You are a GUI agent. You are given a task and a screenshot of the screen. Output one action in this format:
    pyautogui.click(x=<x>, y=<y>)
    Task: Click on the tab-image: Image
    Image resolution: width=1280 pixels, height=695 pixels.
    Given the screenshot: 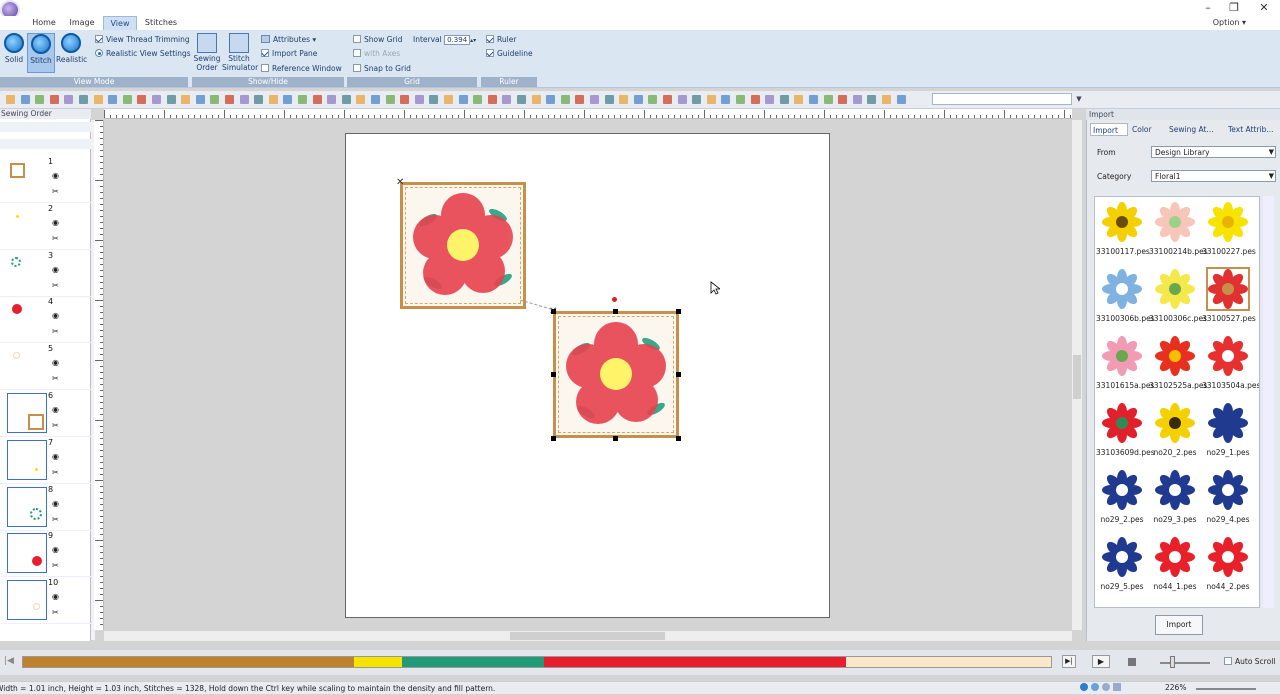 What is the action you would take?
    pyautogui.click(x=82, y=23)
    